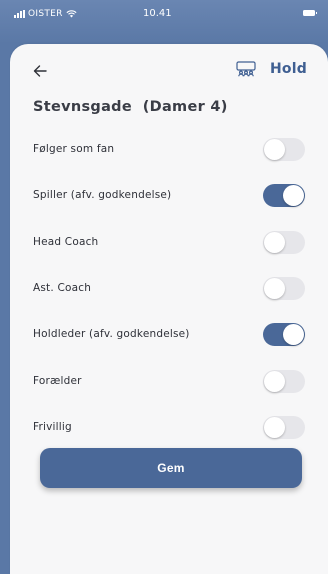 This screenshot has width=328, height=574. Describe the element at coordinates (171, 468) in the screenshot. I see `save-button: Gem` at that location.